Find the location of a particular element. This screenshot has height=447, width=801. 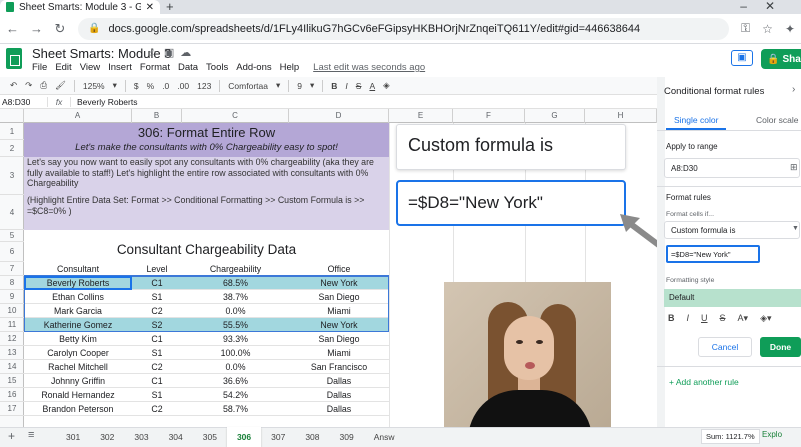

cell-office: Miami is located at coordinates (339, 353).